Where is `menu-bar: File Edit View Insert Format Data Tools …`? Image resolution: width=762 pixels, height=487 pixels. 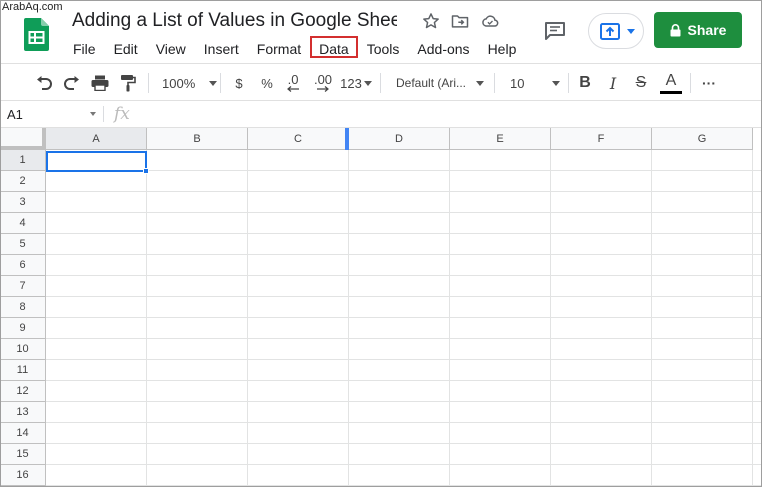
menu-bar: File Edit View Insert Format Data Tools … is located at coordinates (294, 47).